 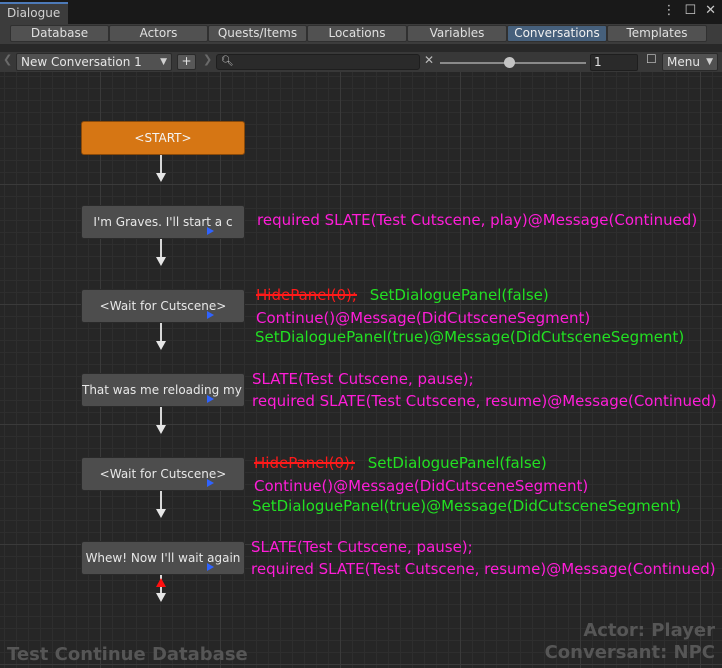 I want to click on chevron-right-icon: ❯, so click(x=207, y=59).